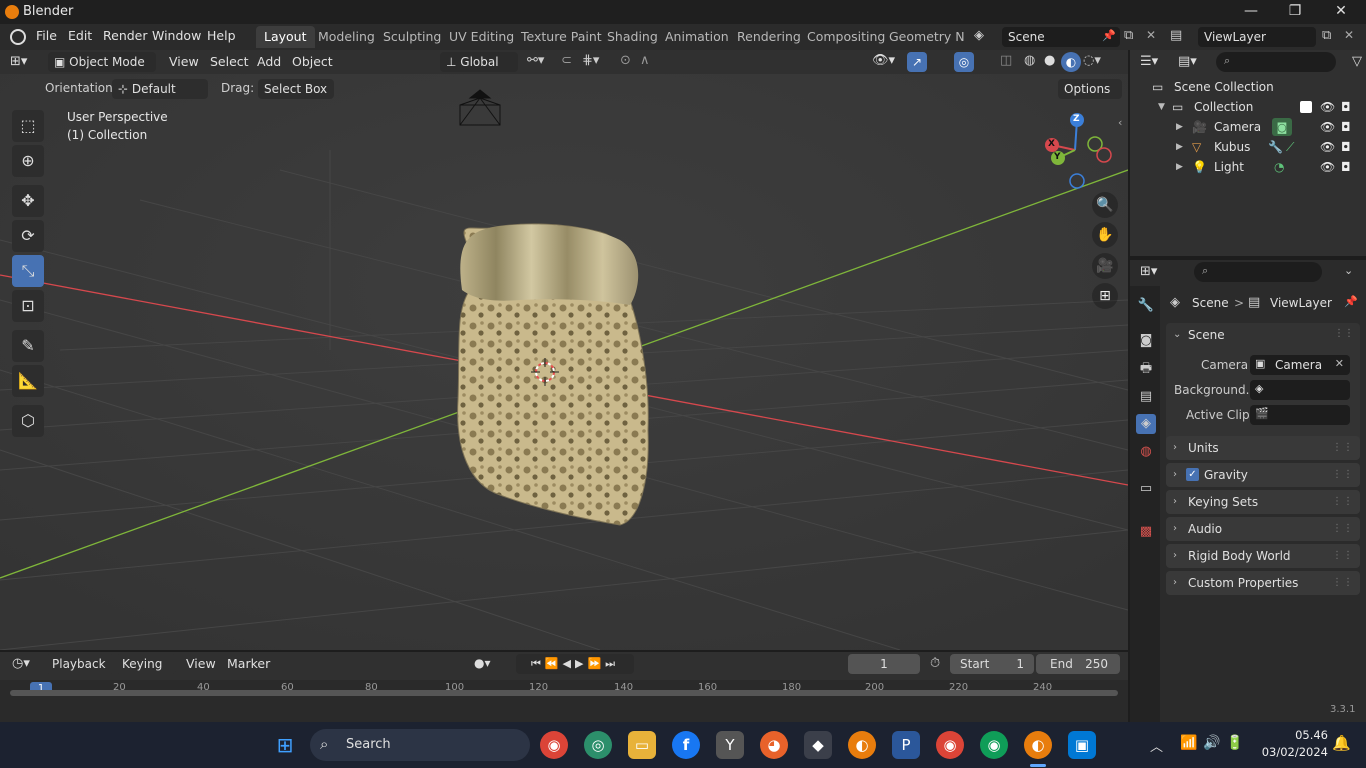  Describe the element at coordinates (950, 745) in the screenshot. I see `chrome-profile-icon: ◉` at that location.